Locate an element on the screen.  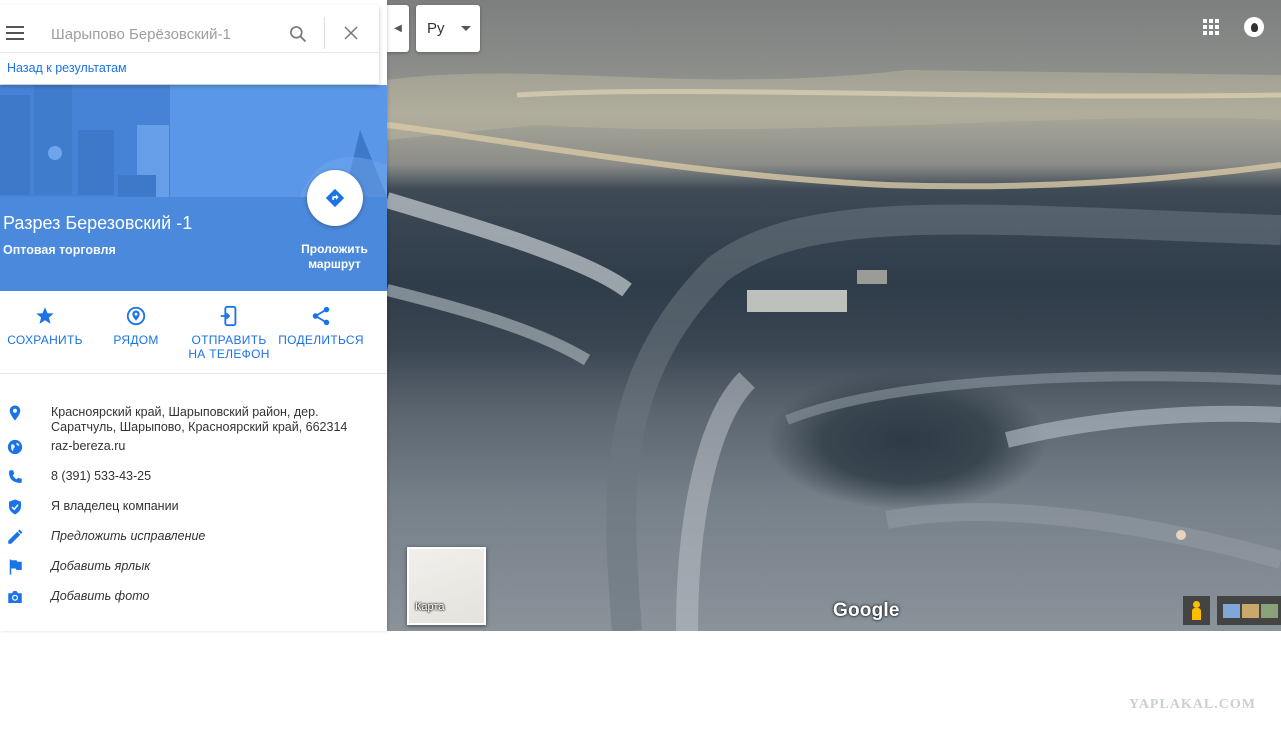
verified-shield-icon is located at coordinates (15, 507).